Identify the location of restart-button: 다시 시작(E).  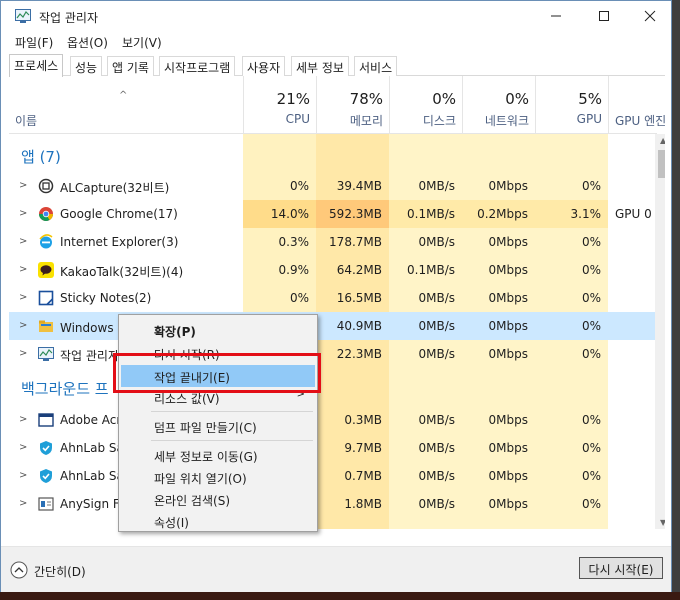
(621, 568).